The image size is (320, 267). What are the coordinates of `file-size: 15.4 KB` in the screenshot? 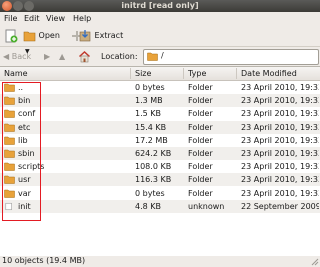 It's located at (151, 127).